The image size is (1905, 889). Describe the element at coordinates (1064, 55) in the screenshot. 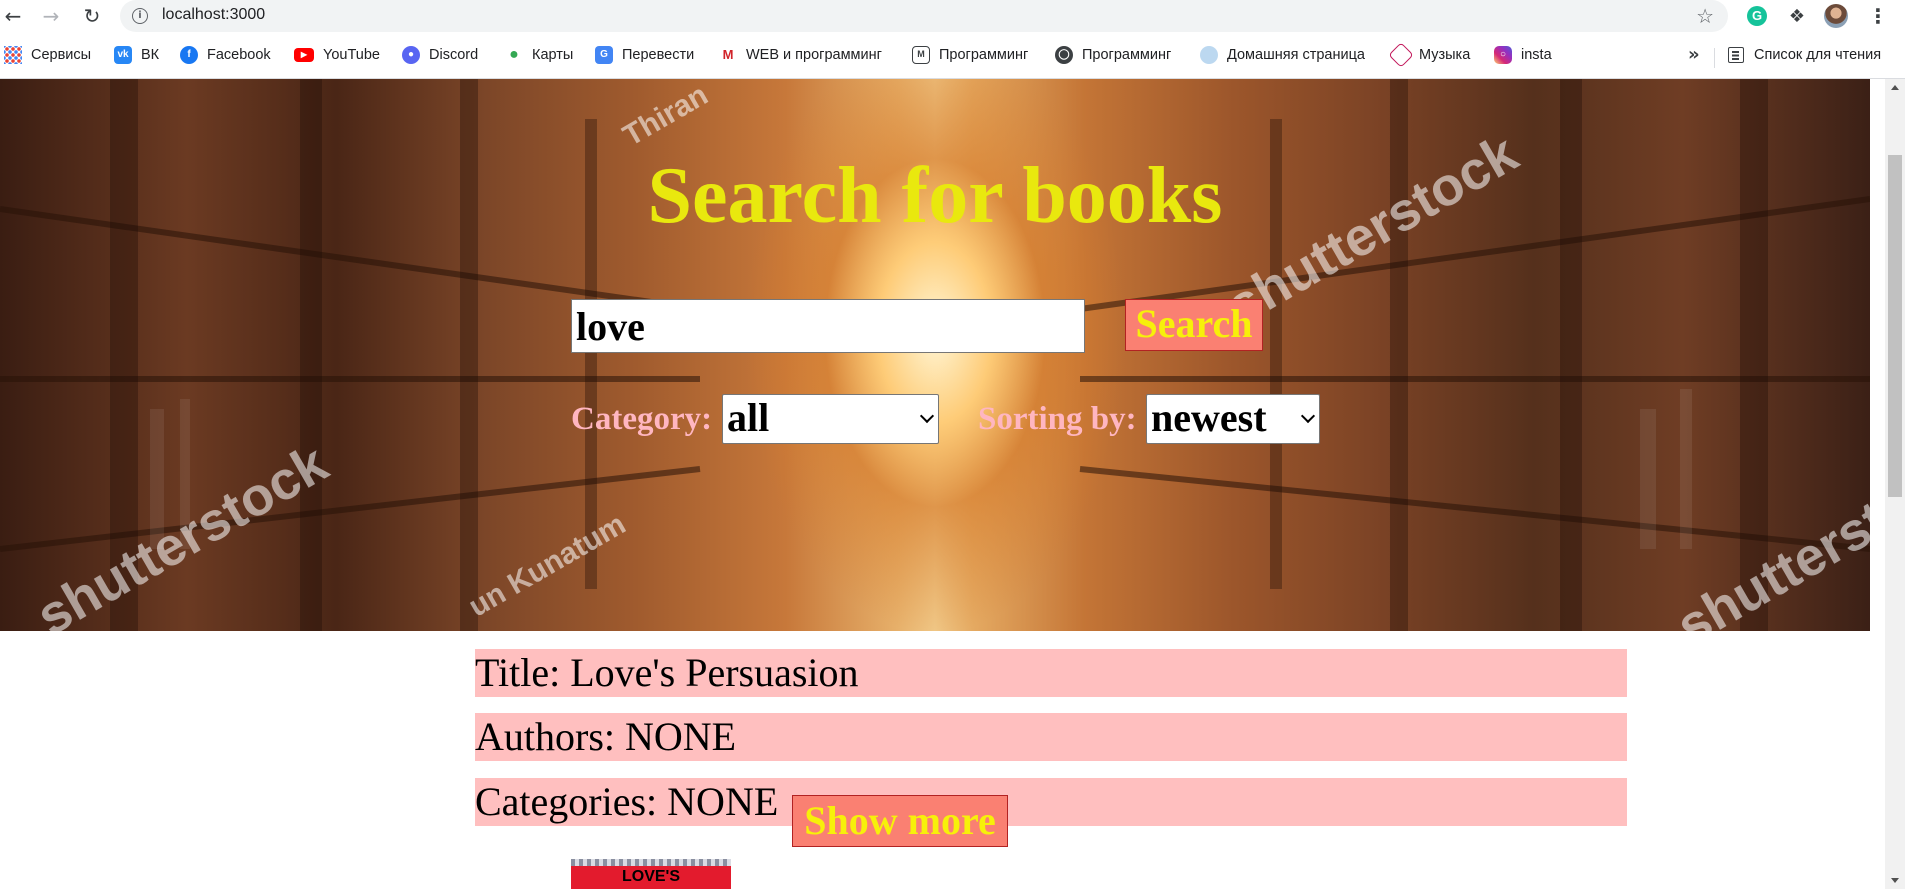

I see `globe-icon: ◯` at that location.